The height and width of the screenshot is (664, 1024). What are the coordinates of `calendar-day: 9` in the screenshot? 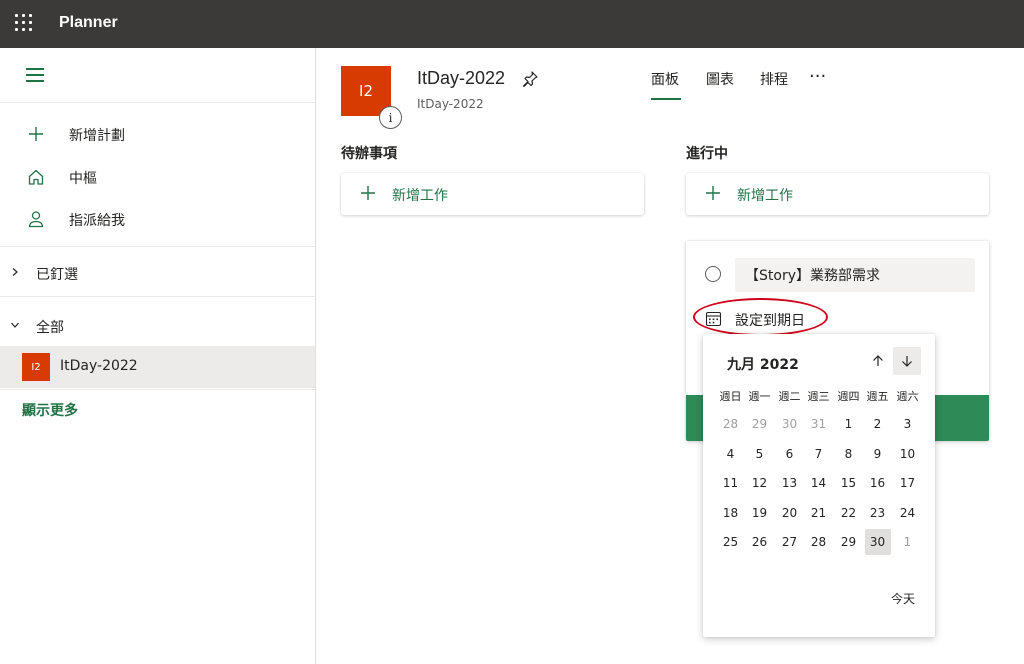 It's located at (878, 454).